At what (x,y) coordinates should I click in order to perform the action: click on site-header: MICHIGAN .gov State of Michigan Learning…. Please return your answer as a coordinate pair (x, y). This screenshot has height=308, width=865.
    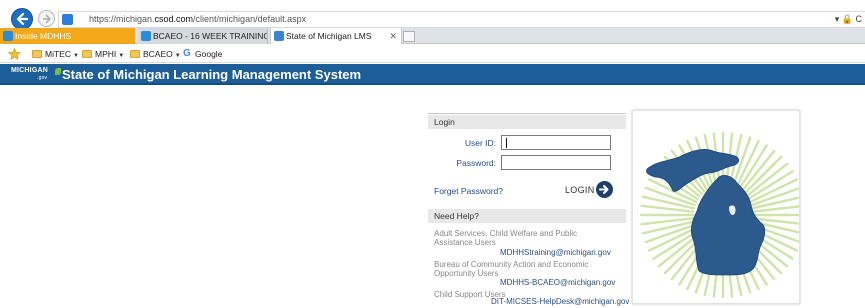
    Looking at the image, I should click on (432, 74).